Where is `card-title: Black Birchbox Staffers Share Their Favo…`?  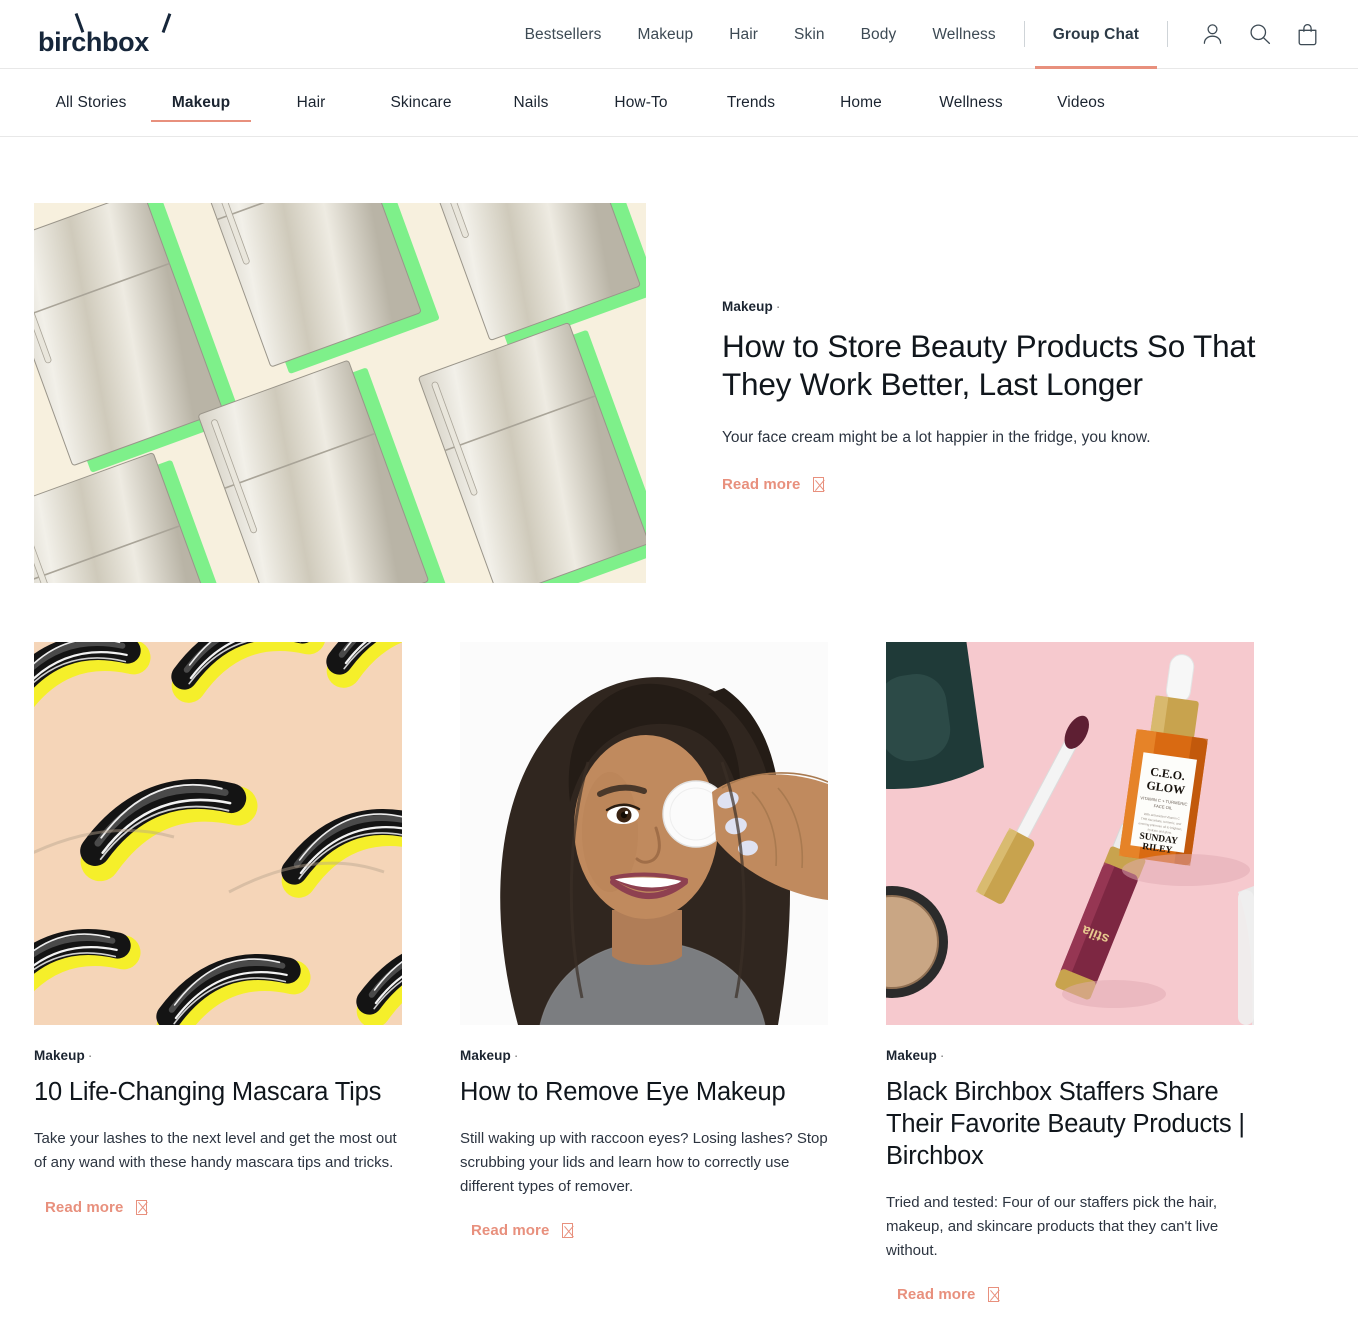
card-title: Black Birchbox Staffers Share Their Favo… is located at coordinates (1070, 1124).